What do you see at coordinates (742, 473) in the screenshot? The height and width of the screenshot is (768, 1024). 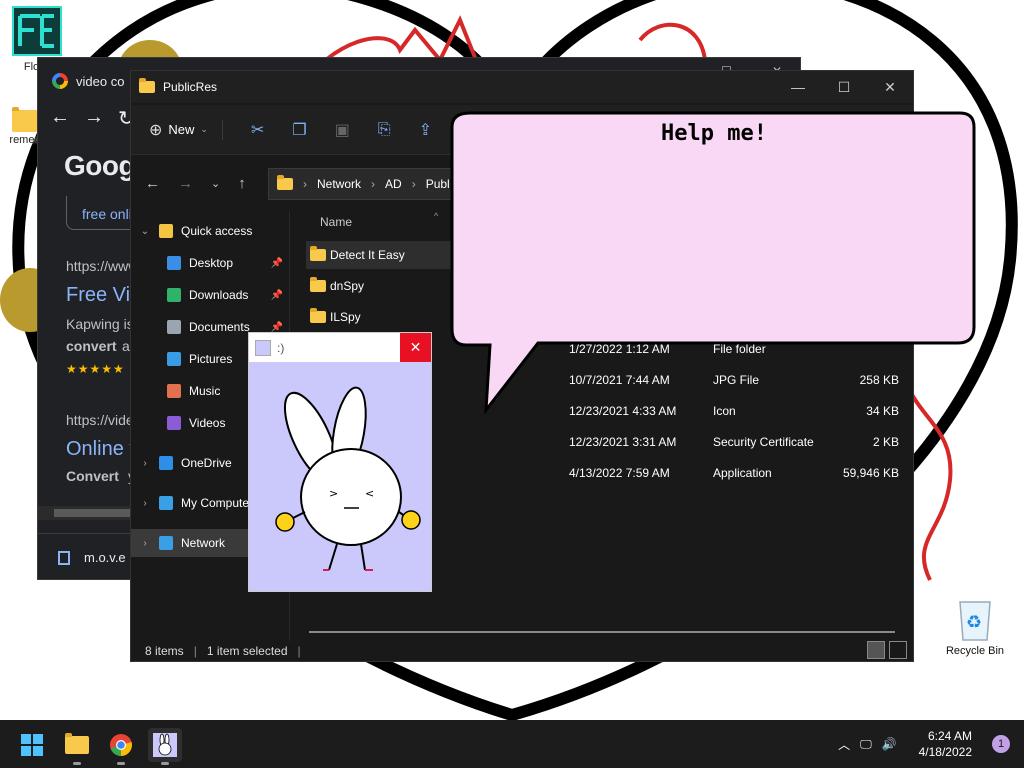 I see `file-type: Application` at bounding box center [742, 473].